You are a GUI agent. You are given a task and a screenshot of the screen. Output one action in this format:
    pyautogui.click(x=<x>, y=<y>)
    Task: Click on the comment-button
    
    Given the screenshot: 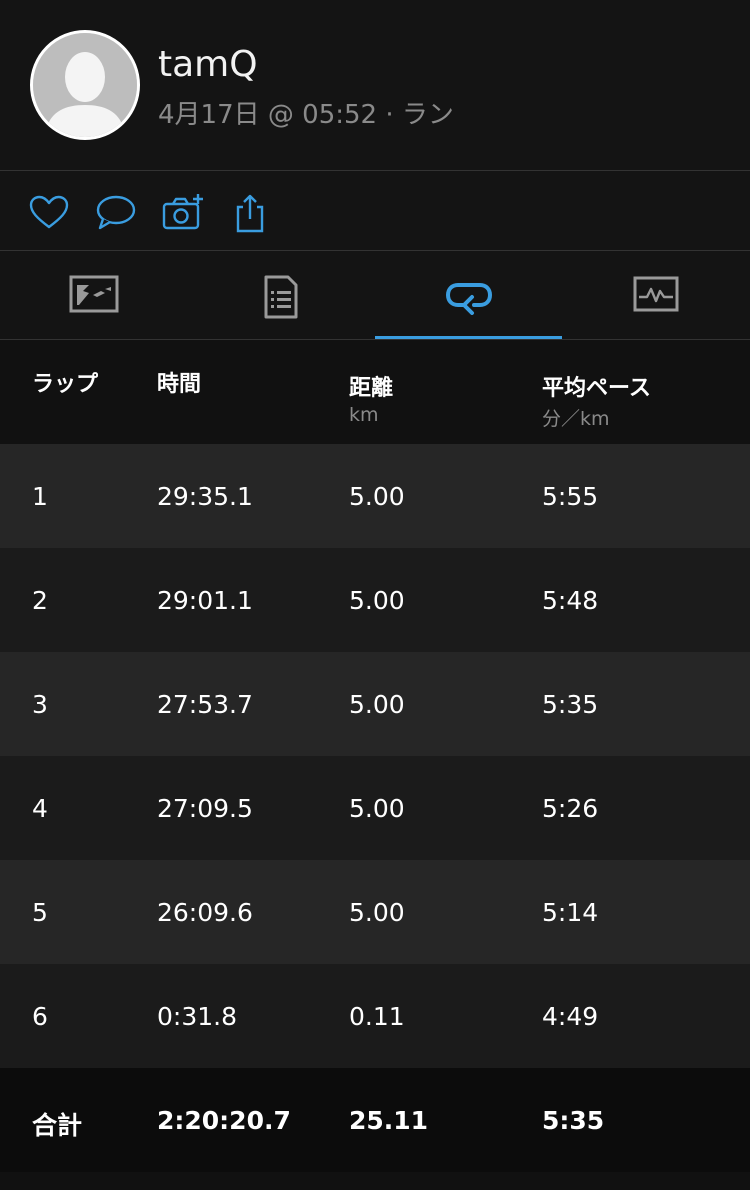 What is the action you would take?
    pyautogui.click(x=116, y=213)
    